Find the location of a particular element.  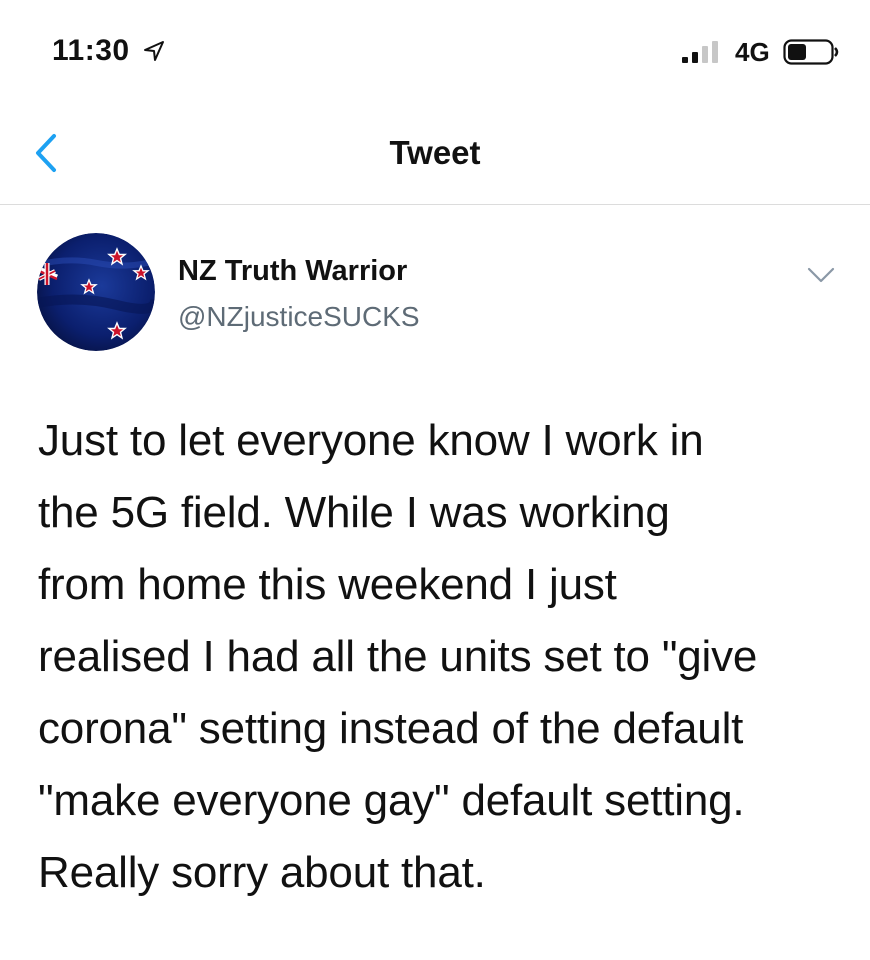

status-bar: 11:30 4G is located at coordinates (435, 50).